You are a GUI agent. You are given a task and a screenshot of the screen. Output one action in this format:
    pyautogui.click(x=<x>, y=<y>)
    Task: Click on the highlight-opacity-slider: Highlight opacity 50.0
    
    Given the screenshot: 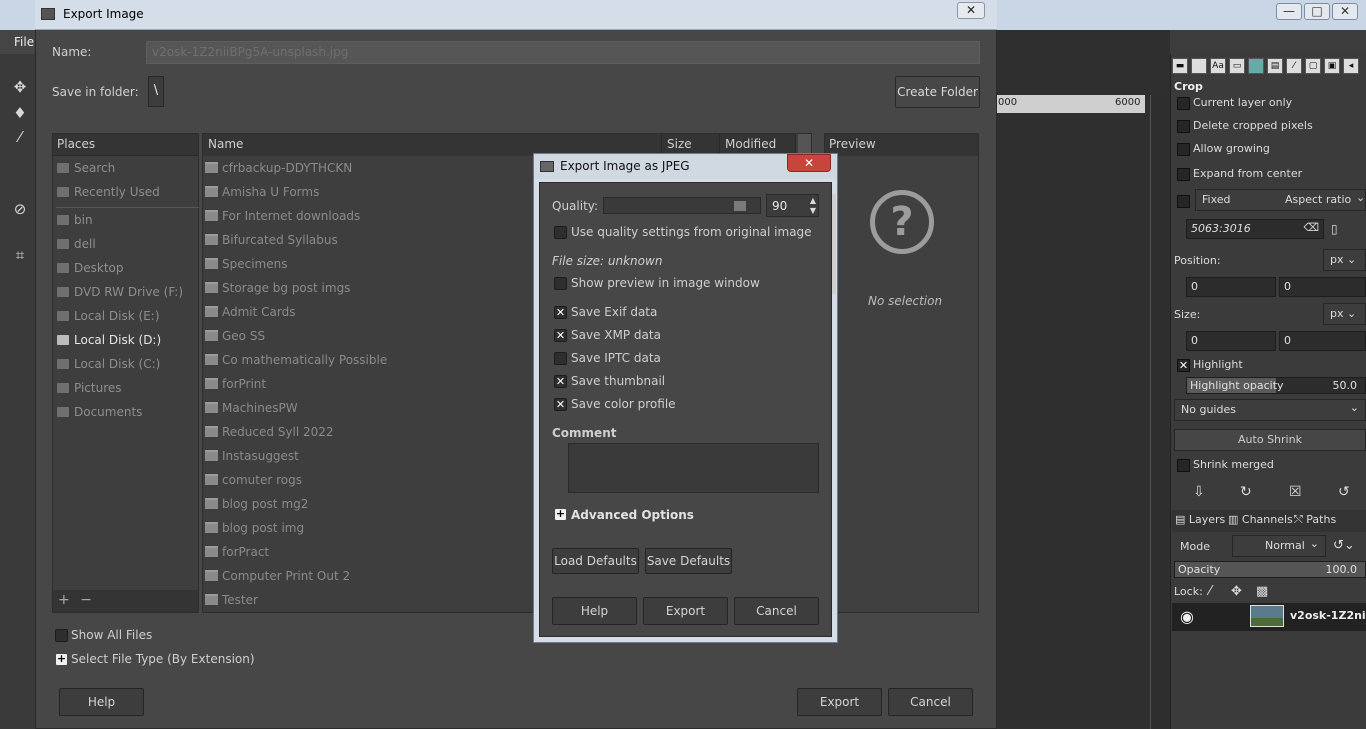 What is the action you would take?
    pyautogui.click(x=1276, y=385)
    